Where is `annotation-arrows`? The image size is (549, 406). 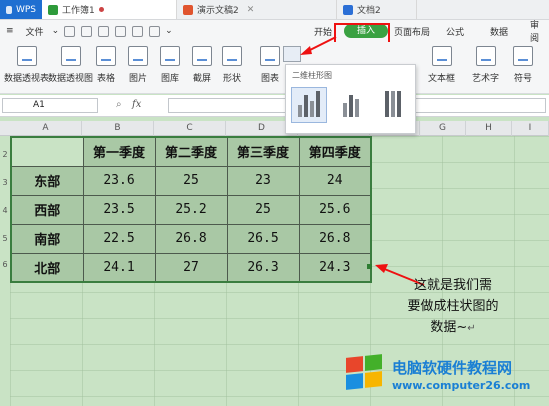
annotation-arrows is located at coordinates (362, 161).